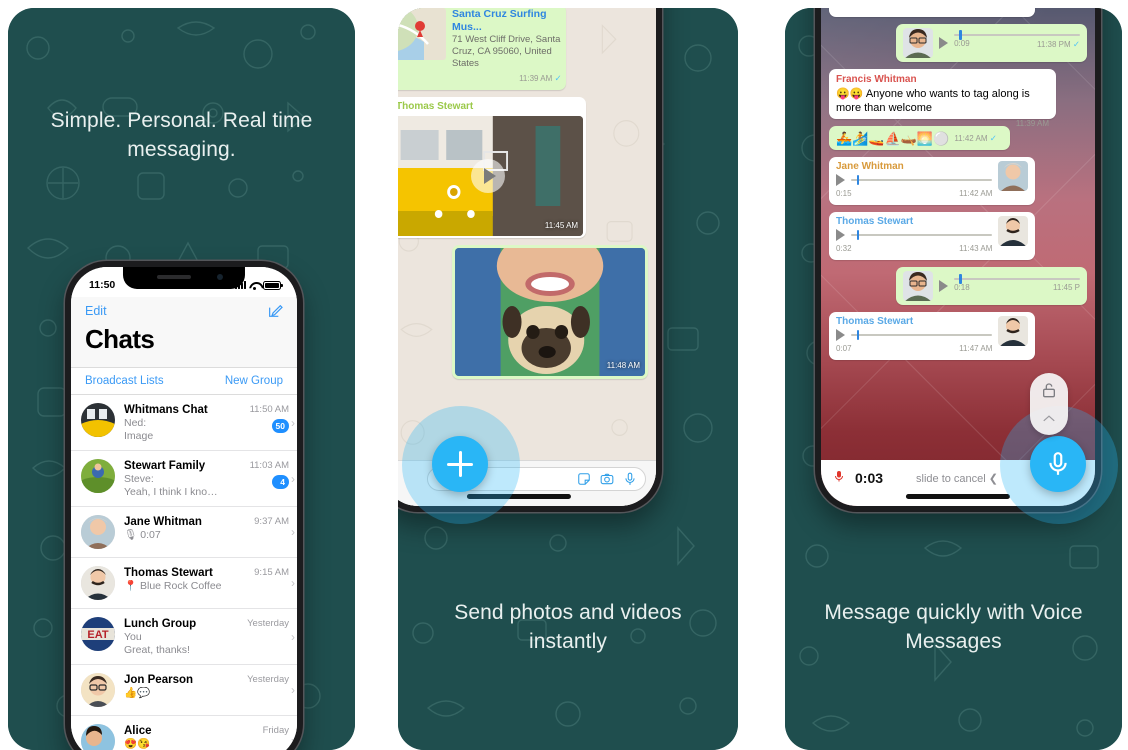 The width and height of the screenshot is (1128, 750). Describe the element at coordinates (124, 381) in the screenshot. I see `broadcast-lists-button: Broadcast Lists` at that location.